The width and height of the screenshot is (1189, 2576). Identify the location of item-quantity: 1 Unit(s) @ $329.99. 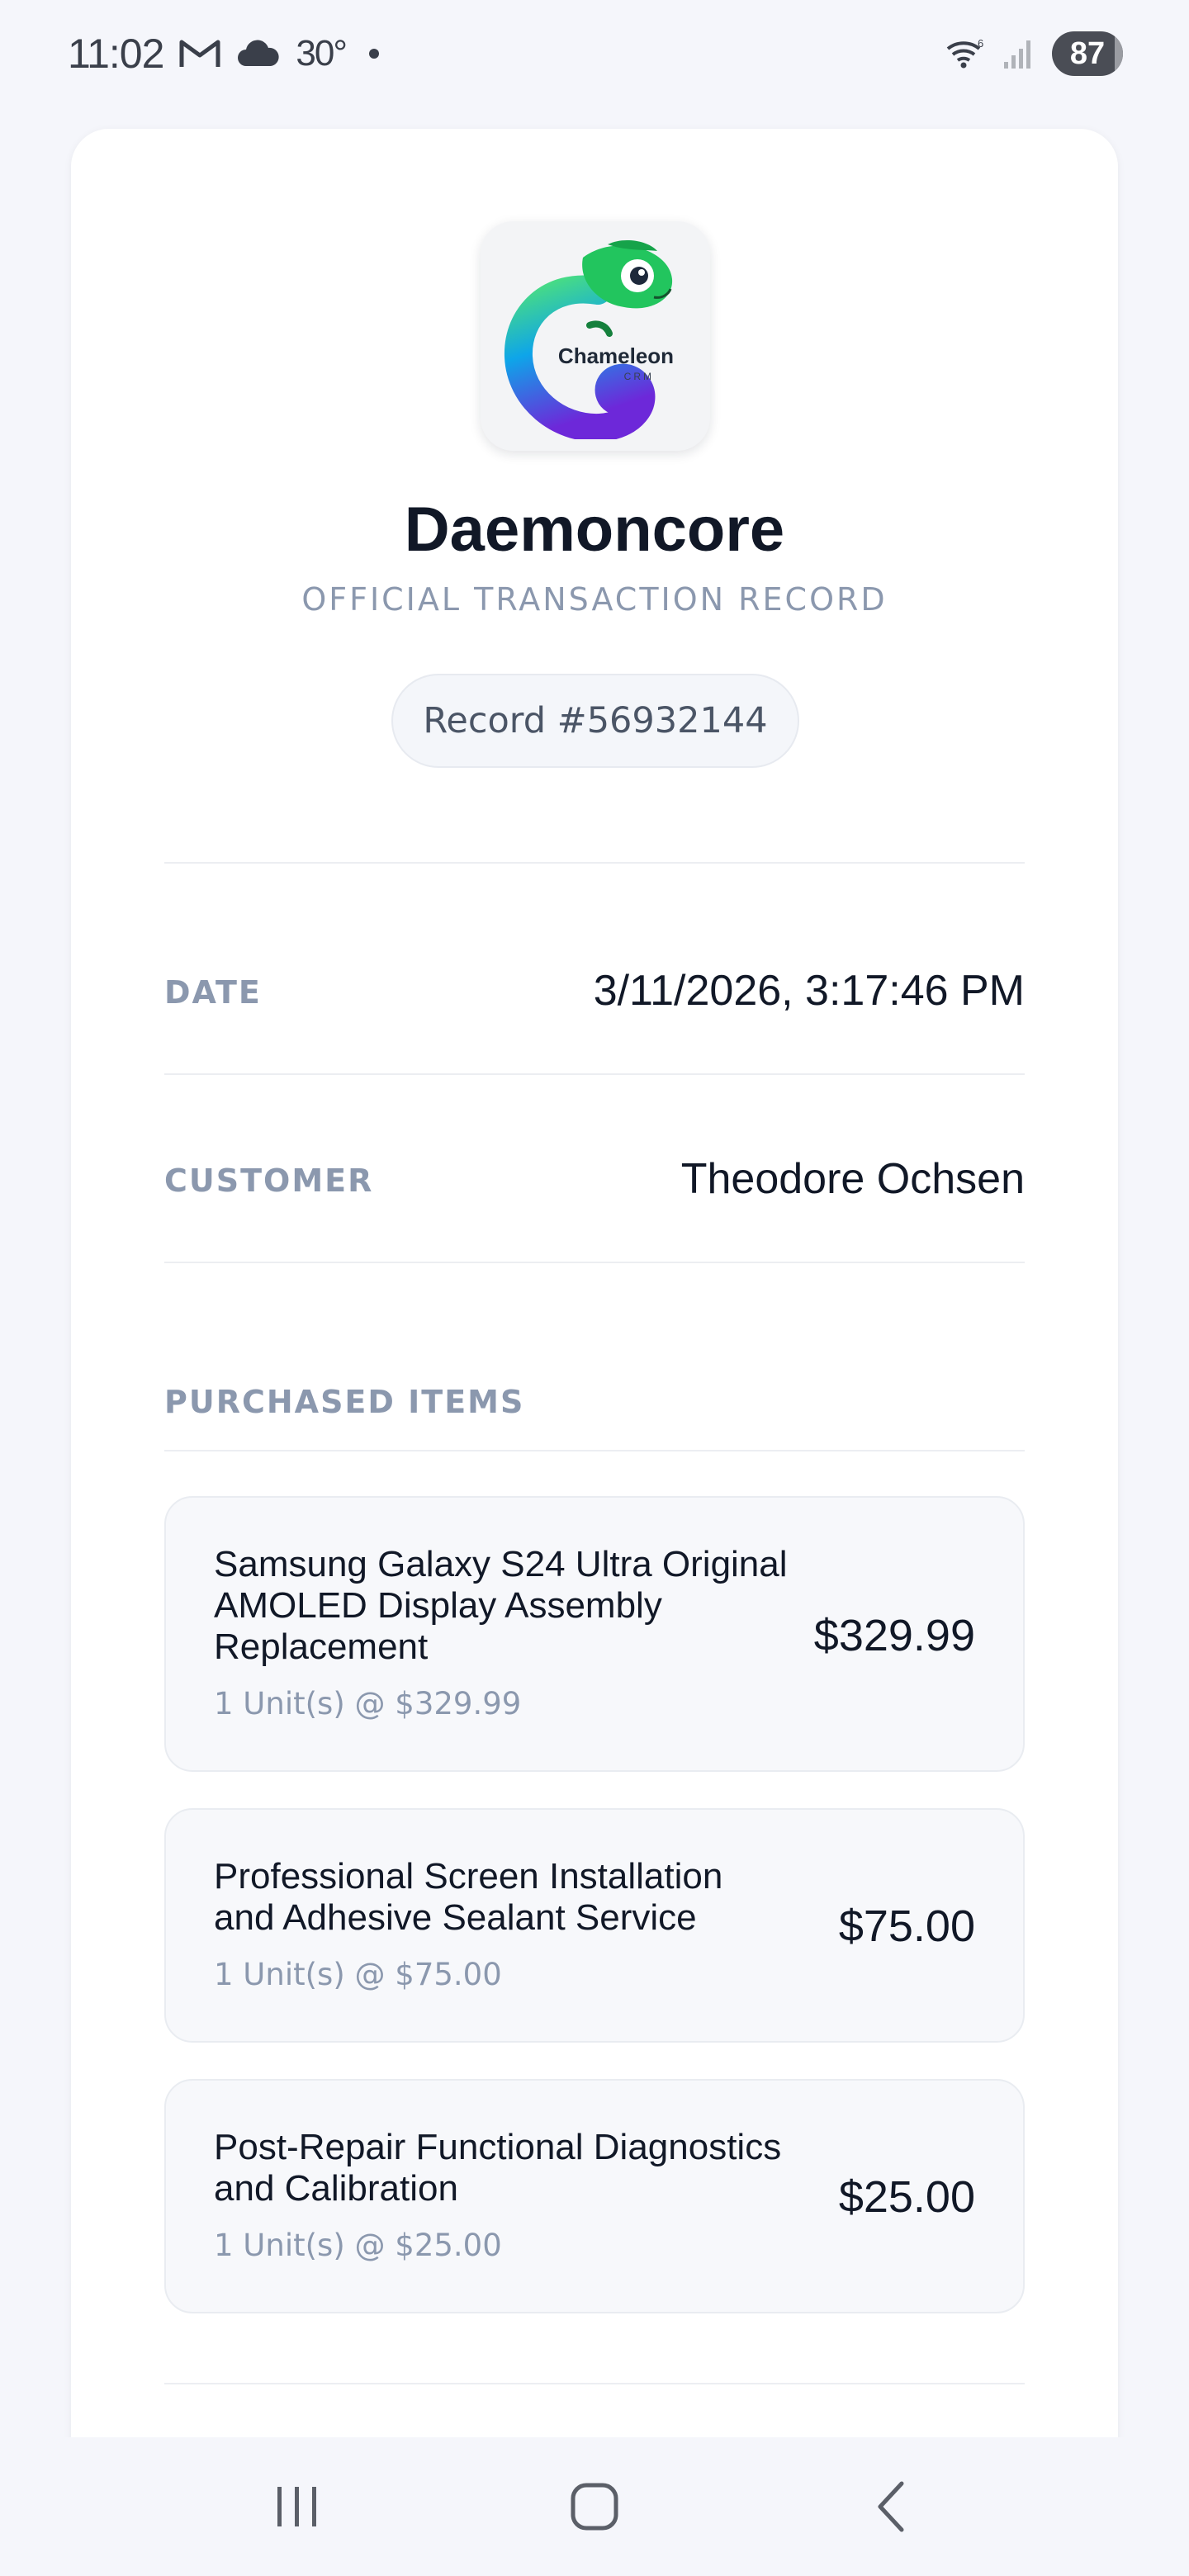
(368, 1703).